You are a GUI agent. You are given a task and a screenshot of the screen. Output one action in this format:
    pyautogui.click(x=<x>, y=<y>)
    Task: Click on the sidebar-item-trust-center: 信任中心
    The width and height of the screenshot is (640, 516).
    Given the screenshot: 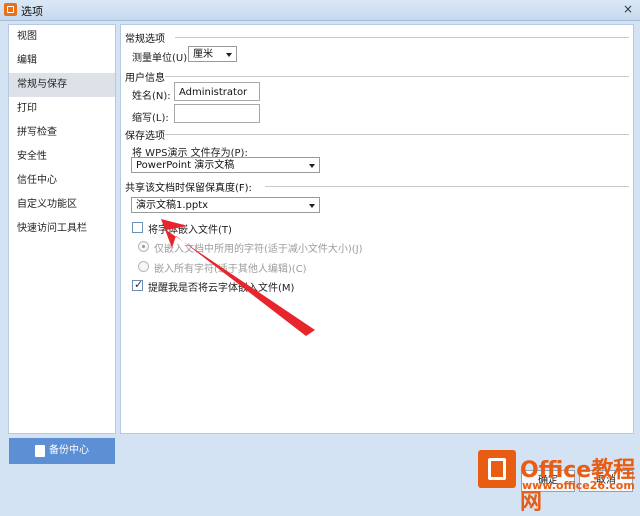 What is the action you would take?
    pyautogui.click(x=62, y=181)
    